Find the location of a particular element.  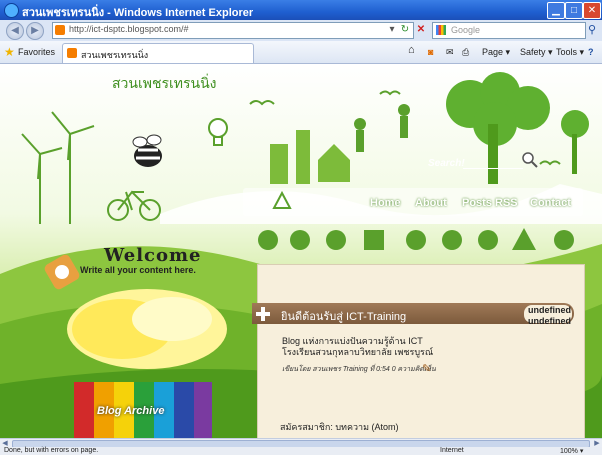

search-box: Google is located at coordinates (509, 30).